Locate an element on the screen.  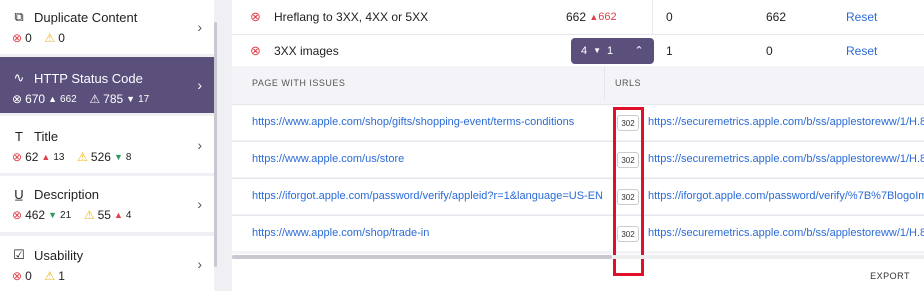
issue-col3: 0 is located at coordinates (769, 50).